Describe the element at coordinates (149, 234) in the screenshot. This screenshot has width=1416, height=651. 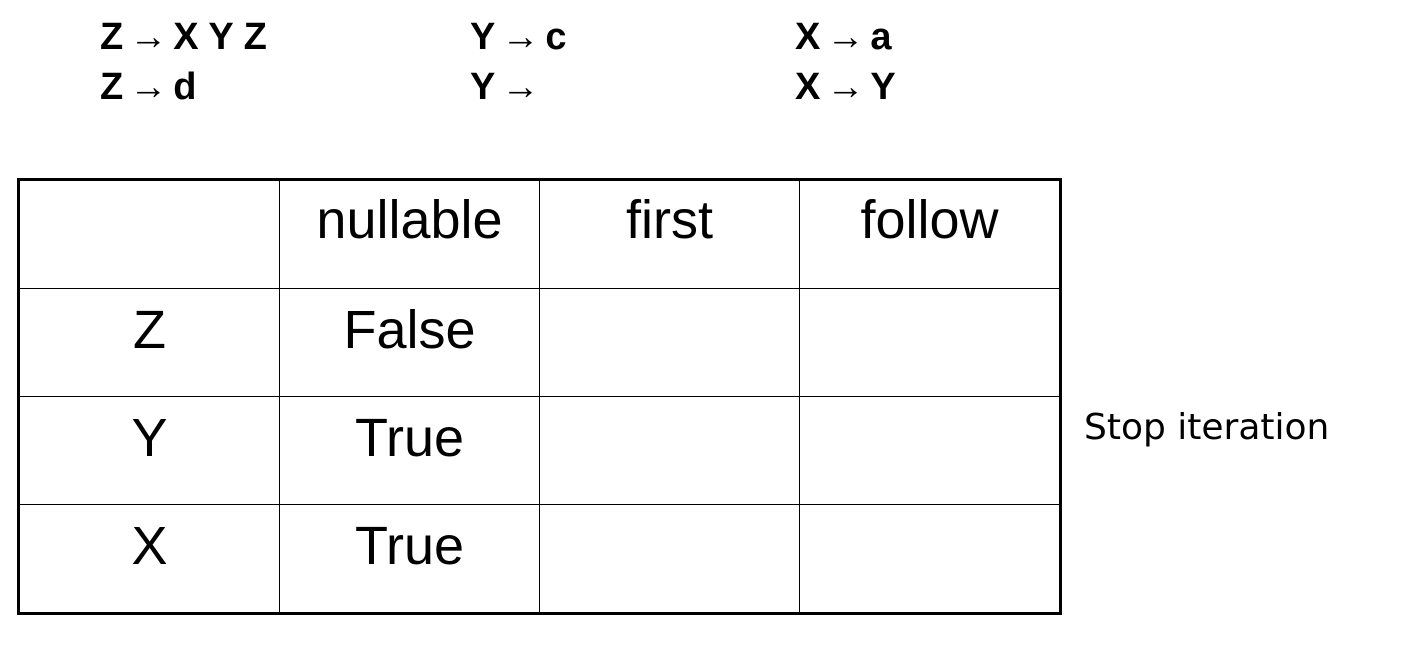
I see `header-cell-symbol` at that location.